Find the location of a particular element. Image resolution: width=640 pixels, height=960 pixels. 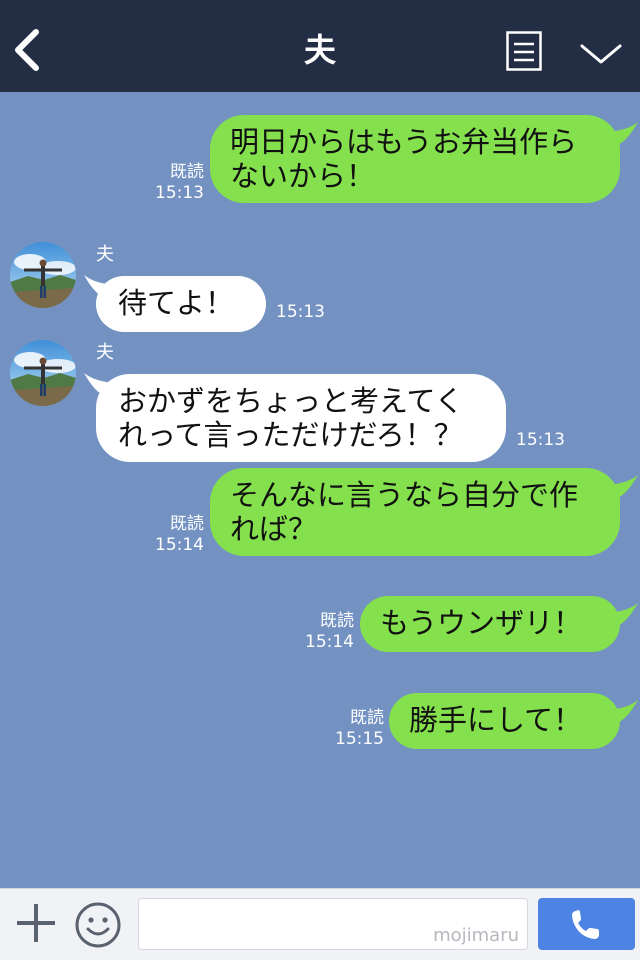

message-meta: 既読 15:13 is located at coordinates (177, 183).